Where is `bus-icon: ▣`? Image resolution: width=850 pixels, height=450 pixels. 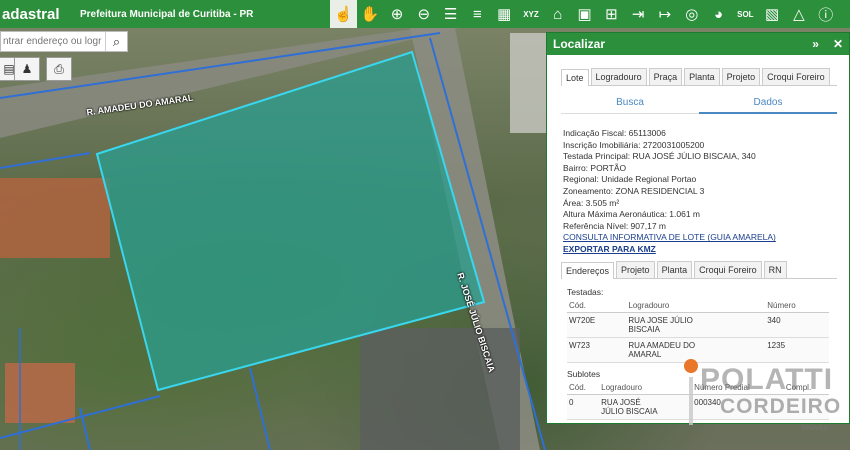 bus-icon: ▣ is located at coordinates (584, 14).